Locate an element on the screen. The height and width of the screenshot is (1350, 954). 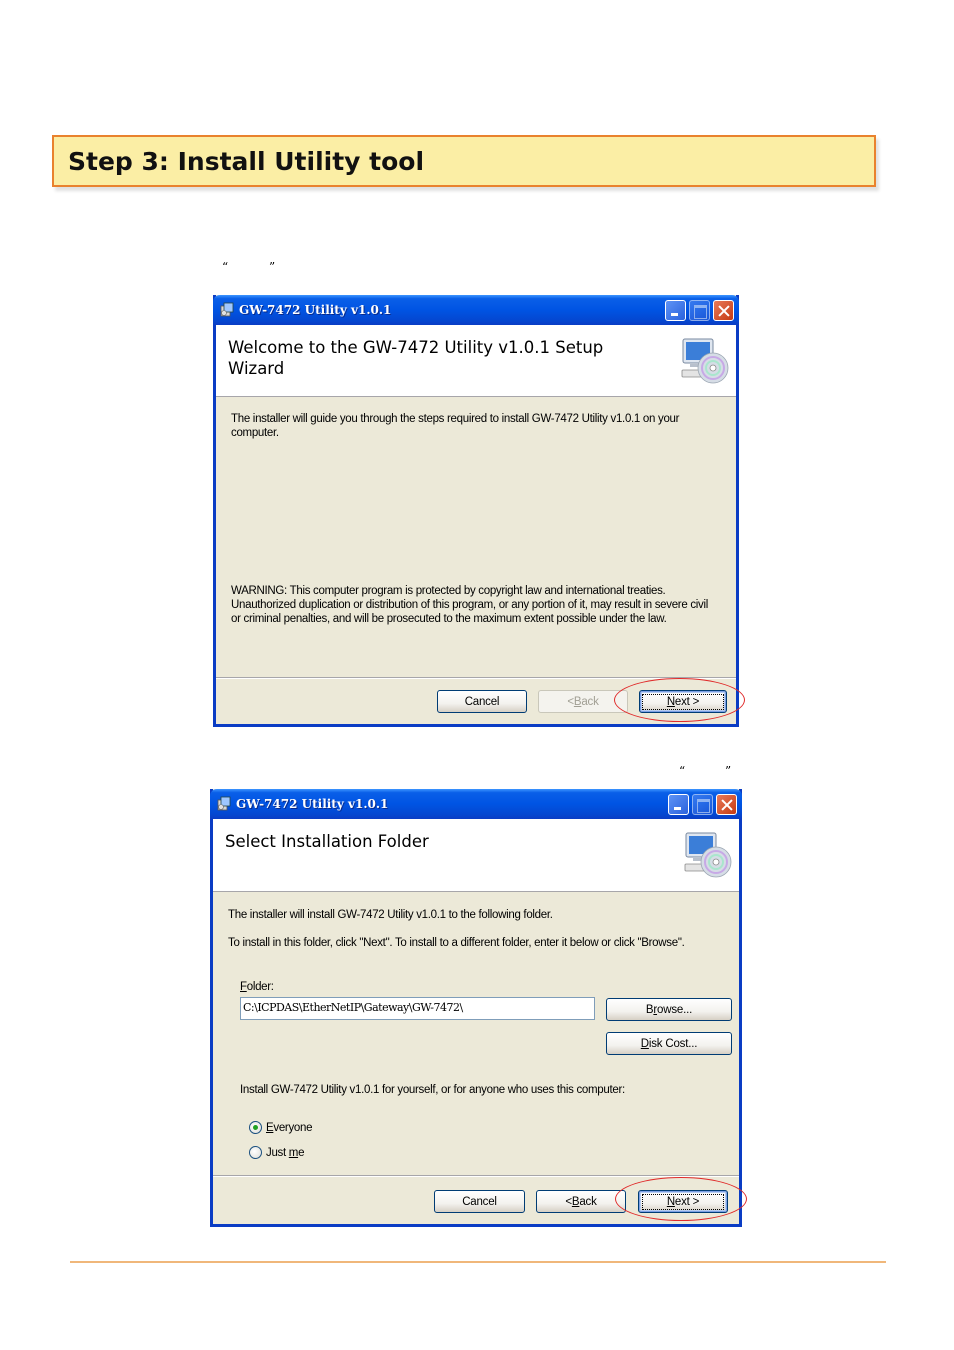
step-header: Step 3: Install Utility tool is located at coordinates (464, 161).